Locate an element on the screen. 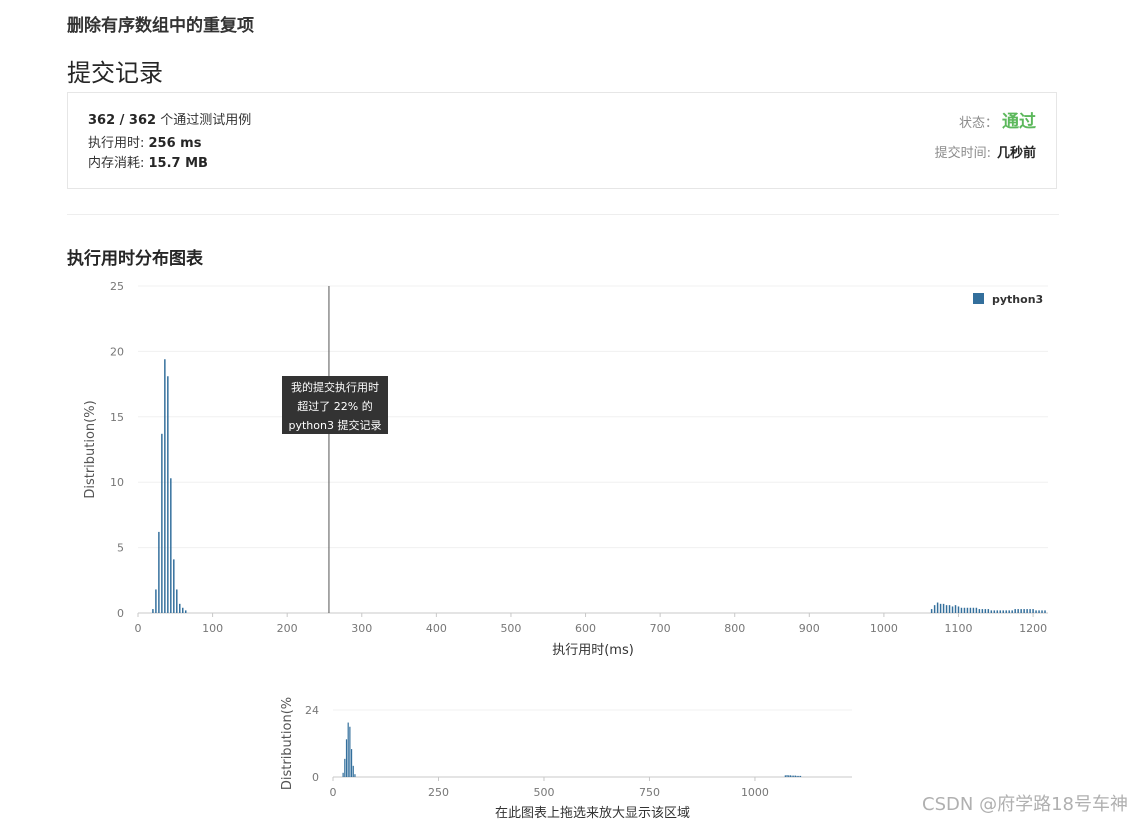  chart-title: 执行用时分布图表 is located at coordinates (135, 259).